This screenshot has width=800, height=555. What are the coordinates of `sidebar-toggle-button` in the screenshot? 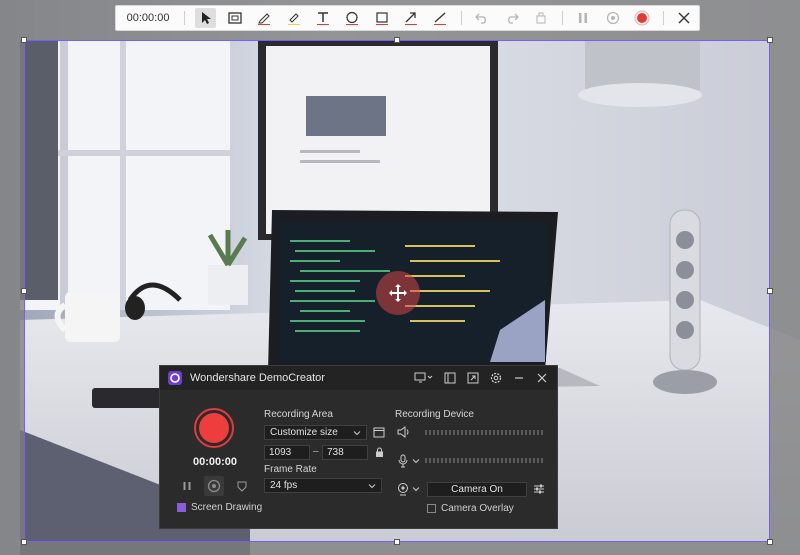 It's located at (450, 378).